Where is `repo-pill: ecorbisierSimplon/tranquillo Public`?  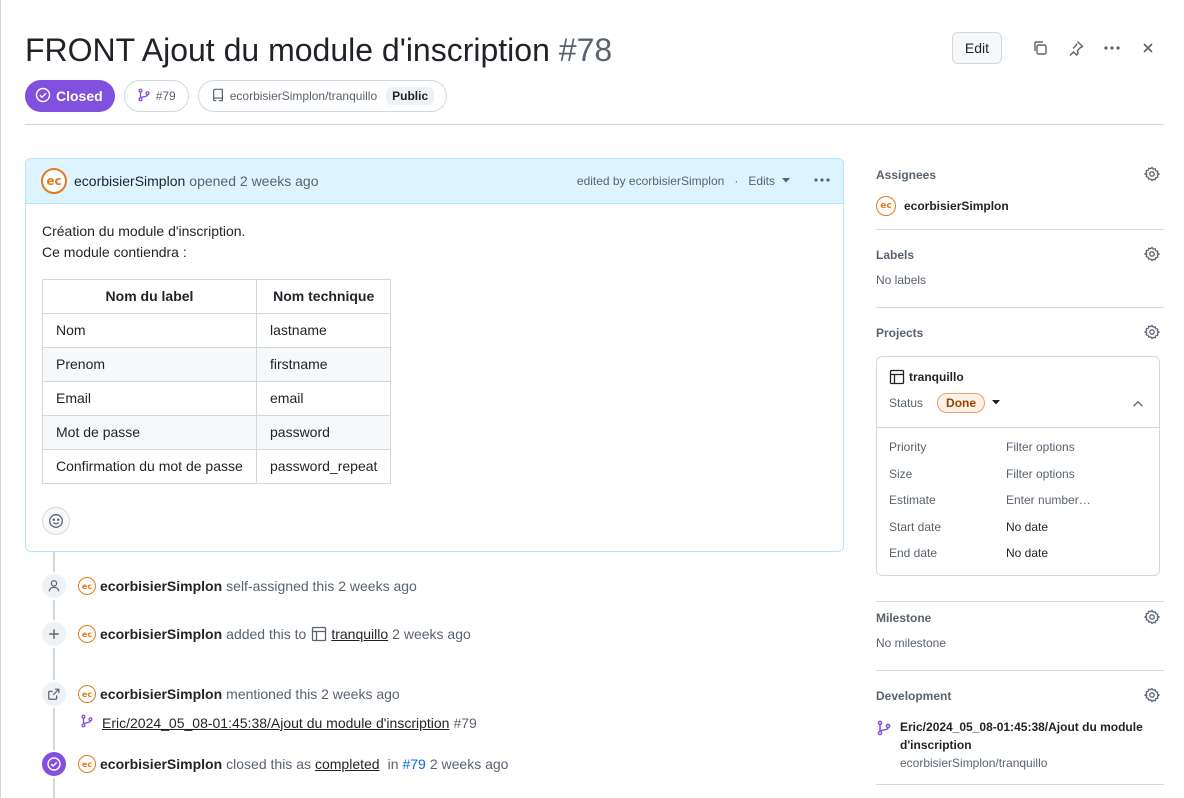 repo-pill: ecorbisierSimplon/tranquillo Public is located at coordinates (322, 96).